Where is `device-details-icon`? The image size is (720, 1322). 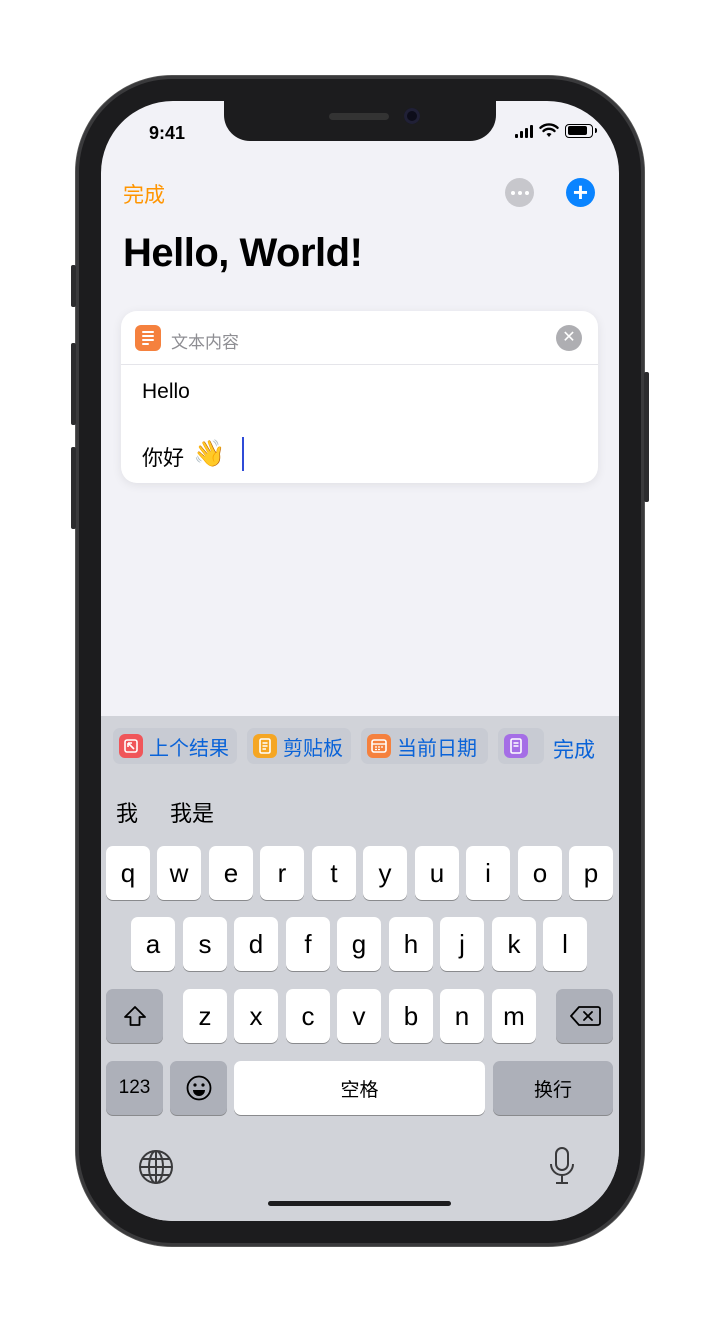
device-details-icon is located at coordinates (516, 746).